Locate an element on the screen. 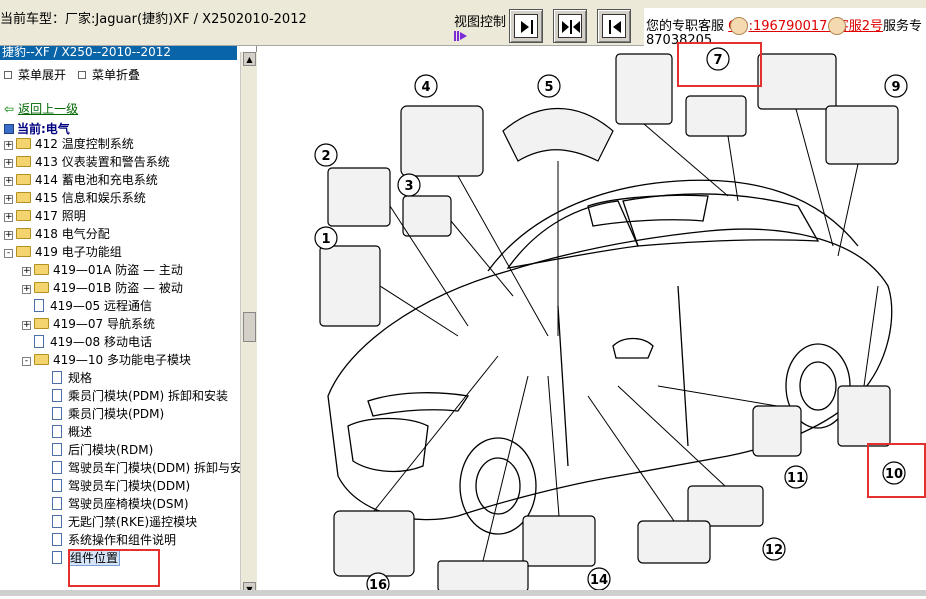  tree-node-label: 415 信息和娱乐系统 is located at coordinates (90, 198).